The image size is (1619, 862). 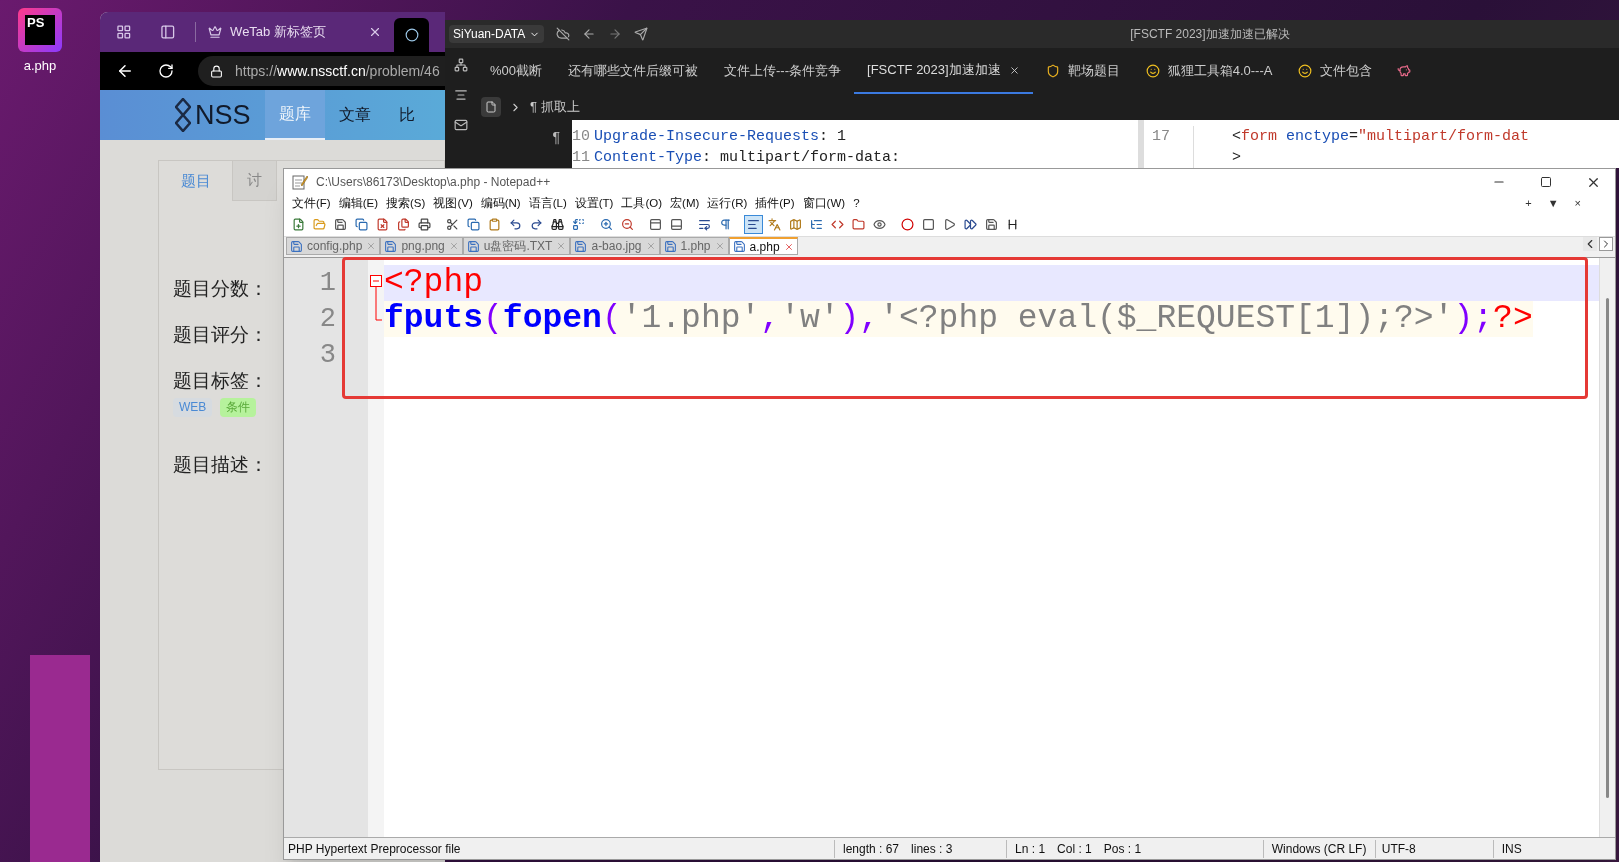 What do you see at coordinates (1161, 137) in the screenshot?
I see `line-number: 17` at bounding box center [1161, 137].